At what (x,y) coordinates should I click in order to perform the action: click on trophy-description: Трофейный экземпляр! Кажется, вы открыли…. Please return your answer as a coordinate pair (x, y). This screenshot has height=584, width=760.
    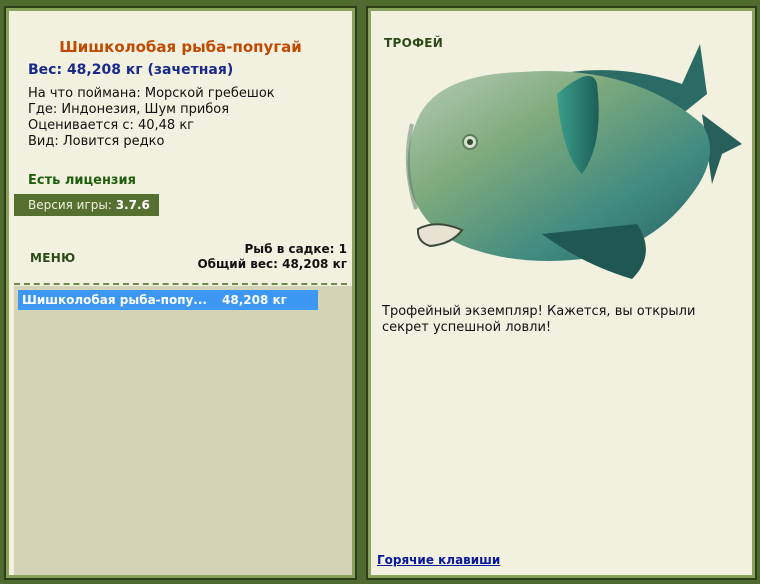
    Looking at the image, I should click on (539, 319).